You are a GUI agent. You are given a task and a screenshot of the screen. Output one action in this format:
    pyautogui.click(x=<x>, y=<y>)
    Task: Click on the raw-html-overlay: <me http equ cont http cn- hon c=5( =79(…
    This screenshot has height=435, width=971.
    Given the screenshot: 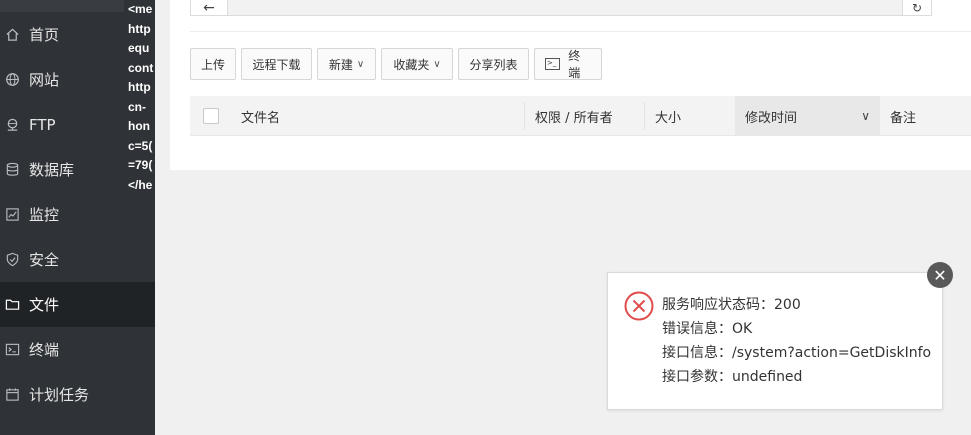 What is the action you would take?
    pyautogui.click(x=143, y=100)
    